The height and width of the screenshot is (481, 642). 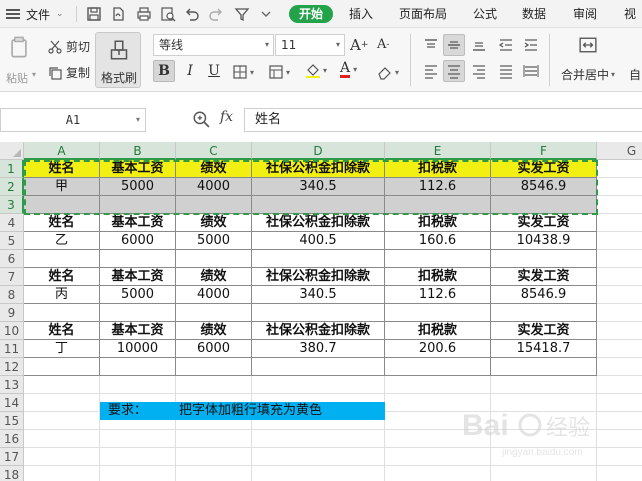 What do you see at coordinates (318, 223) in the screenshot?
I see `cell-d4: 社保公积金扣除款` at bounding box center [318, 223].